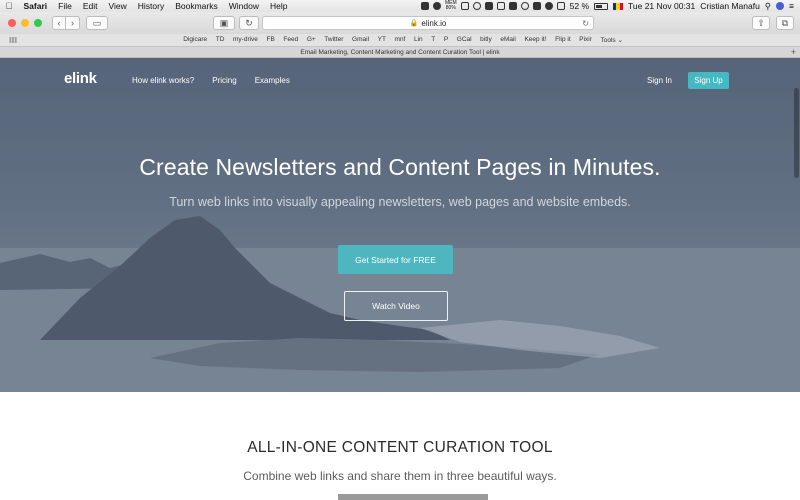  What do you see at coordinates (768, 6) in the screenshot?
I see `spotlight-icon: ⚲` at bounding box center [768, 6].